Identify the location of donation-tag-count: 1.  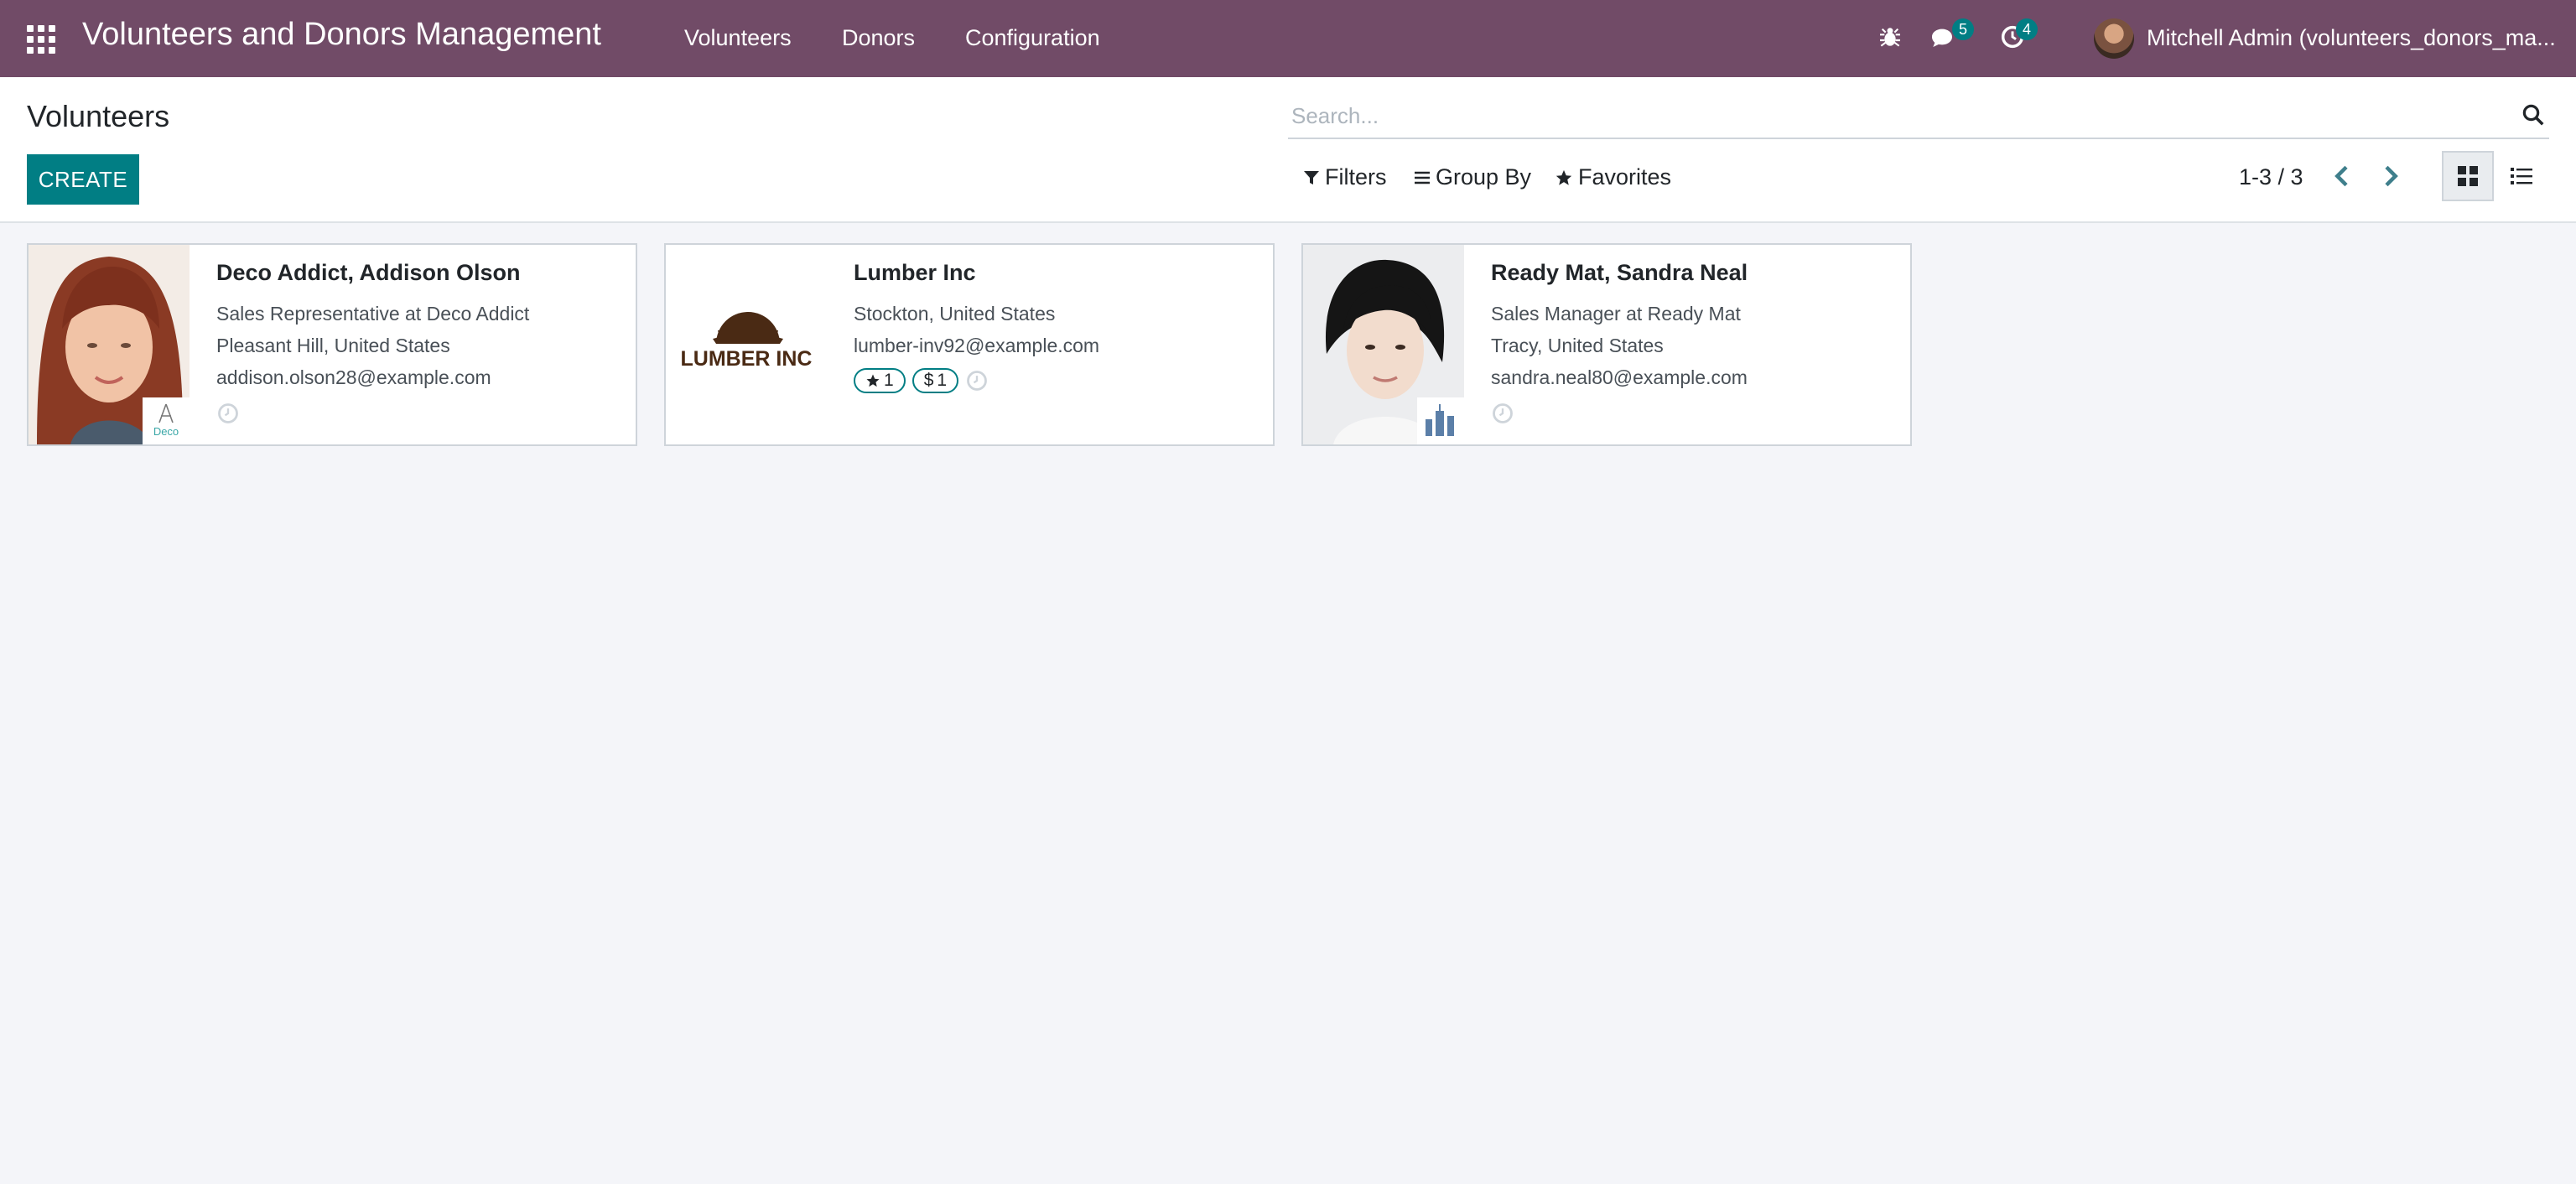
(942, 380).